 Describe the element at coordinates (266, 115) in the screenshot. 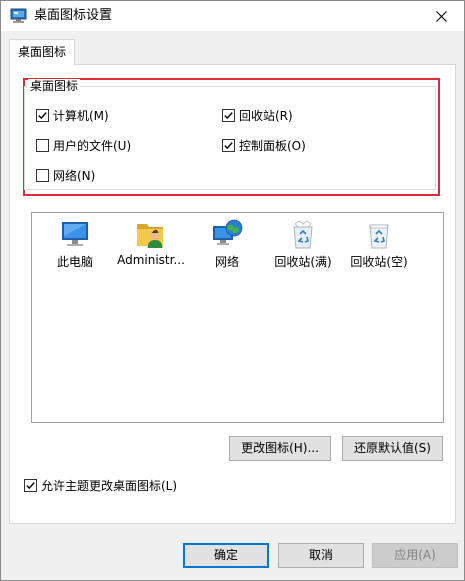

I see `checkbox-label: 回收站(R)` at that location.